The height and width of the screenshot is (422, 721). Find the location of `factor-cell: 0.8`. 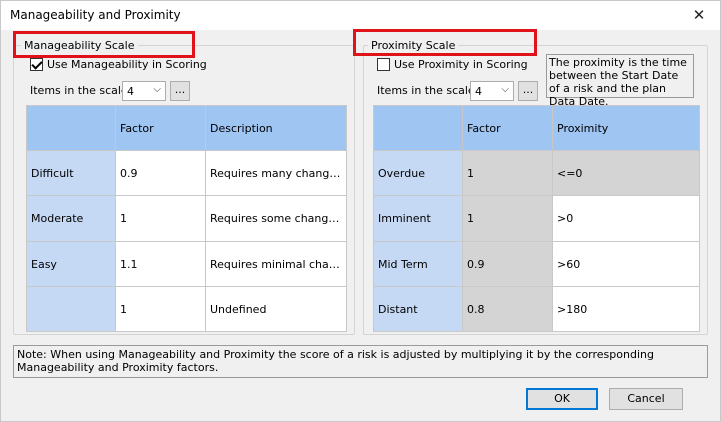

factor-cell: 0.8 is located at coordinates (507, 309).